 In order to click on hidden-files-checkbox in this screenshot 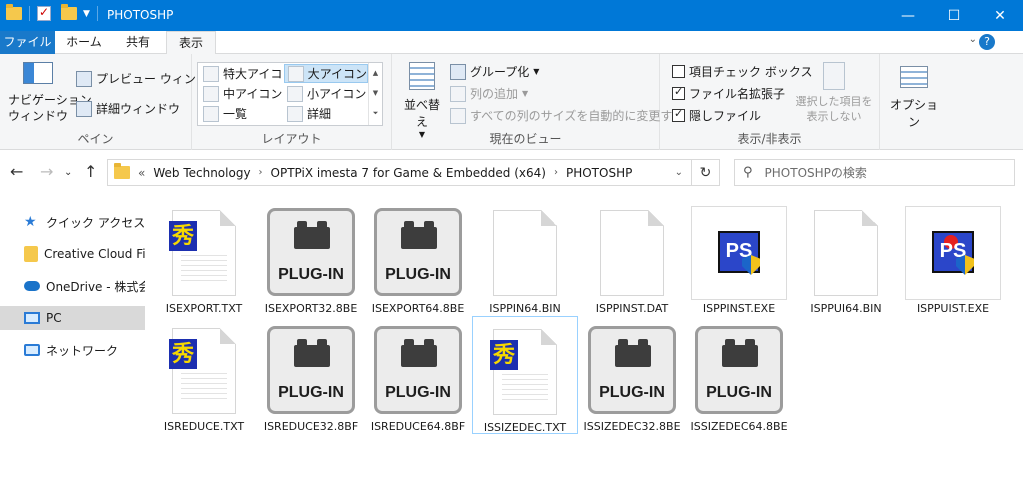, I will do `click(678, 114)`.